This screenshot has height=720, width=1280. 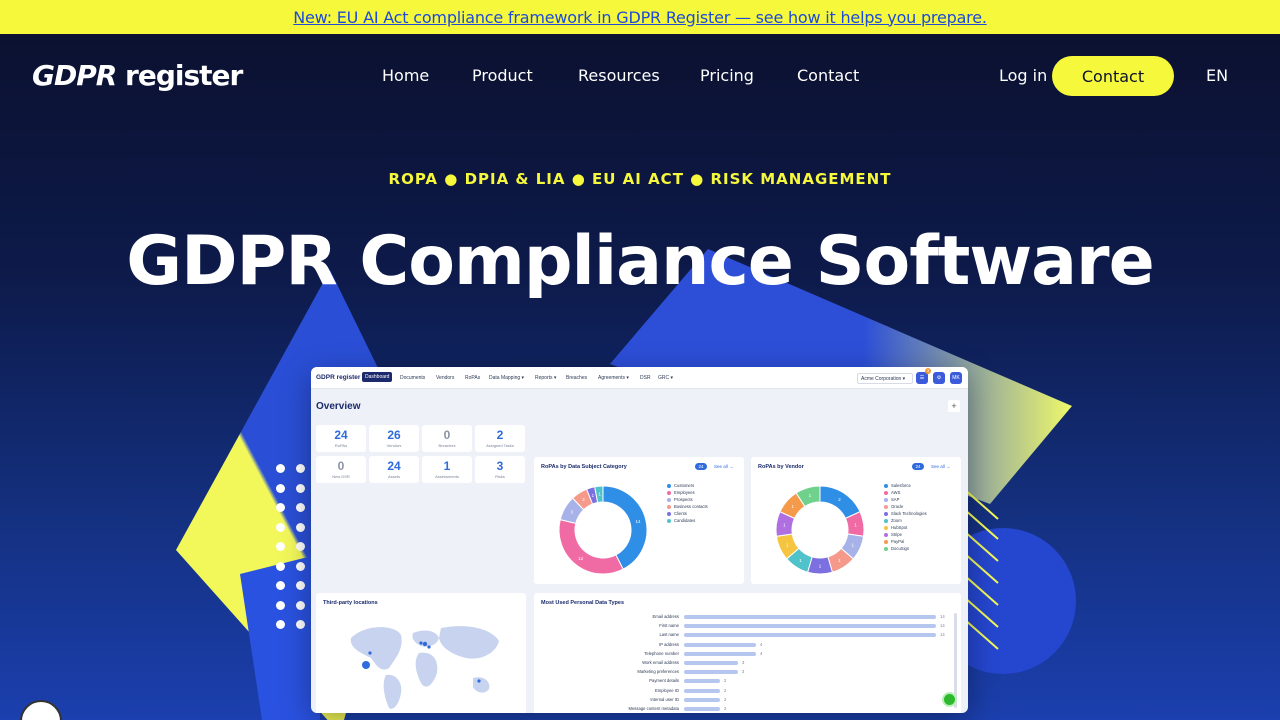 What do you see at coordinates (576, 378) in the screenshot?
I see `app-nav-breaches: Breaches` at bounding box center [576, 378].